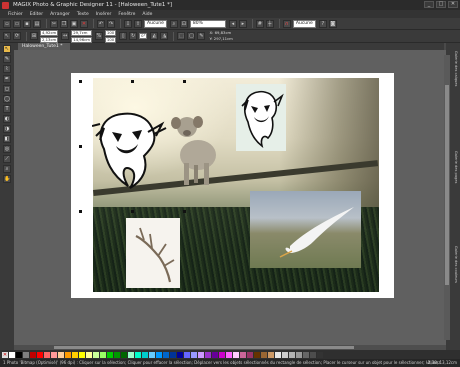 This screenshot has width=460, height=367. What do you see at coordinates (64, 23) in the screenshot?
I see `copy-icon: ❐` at bounding box center [64, 23].